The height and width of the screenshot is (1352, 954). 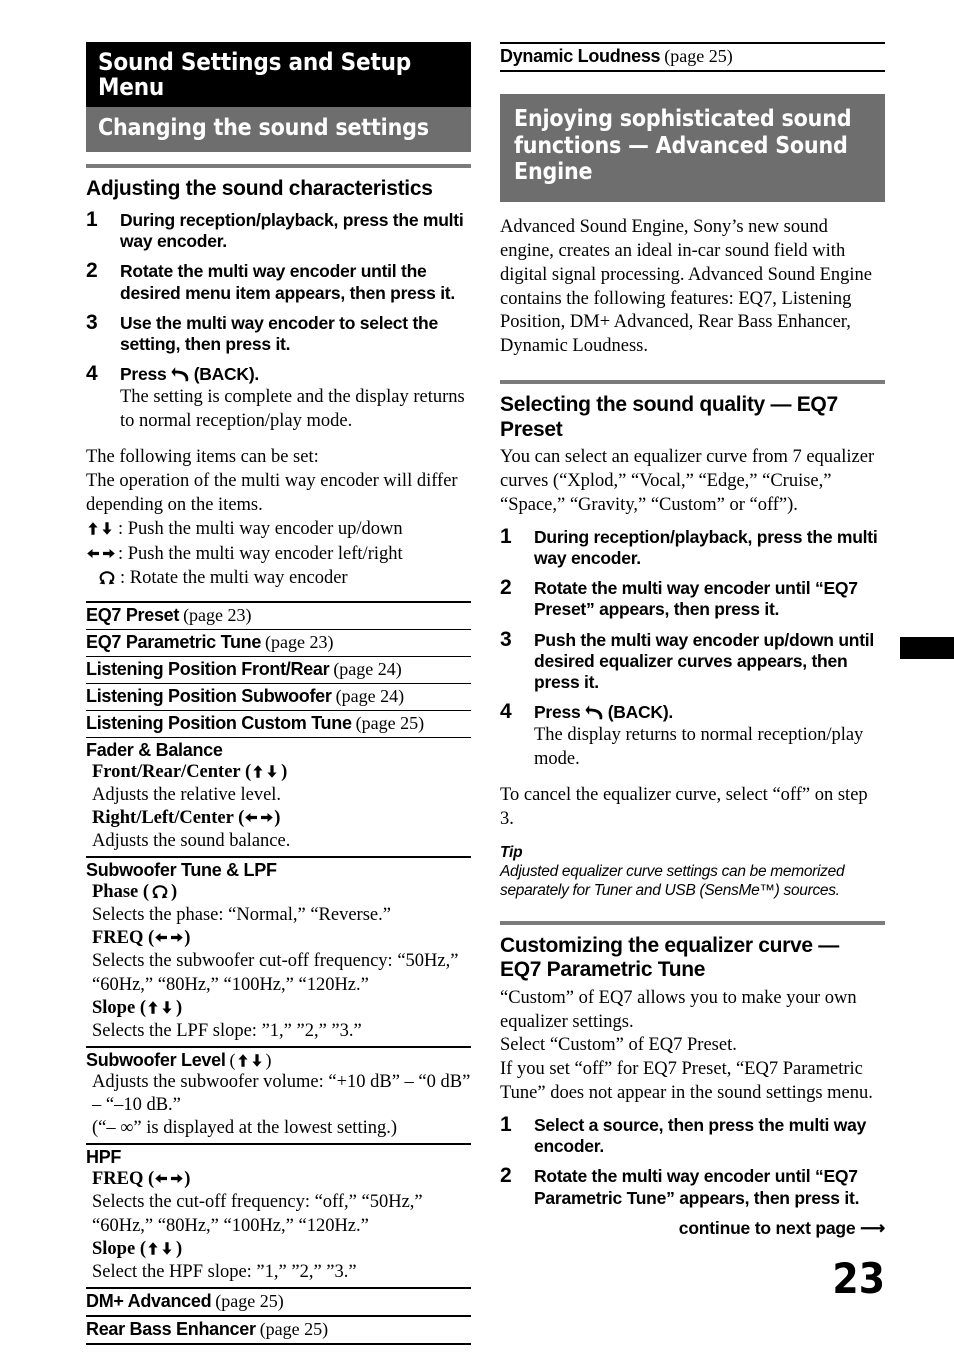 I want to click on setting-title-icon-wrap: (), so click(x=250, y=1059).